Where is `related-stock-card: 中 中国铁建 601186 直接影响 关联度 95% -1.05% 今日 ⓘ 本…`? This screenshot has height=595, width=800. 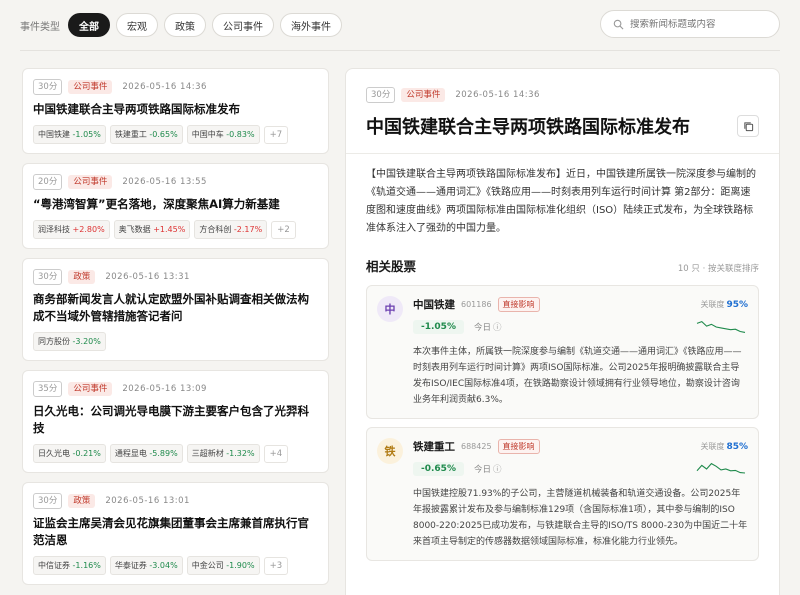
related-stock-card: 中 中国铁建 601186 直接影响 关联度 95% -1.05% 今日 ⓘ 本… is located at coordinates (562, 352).